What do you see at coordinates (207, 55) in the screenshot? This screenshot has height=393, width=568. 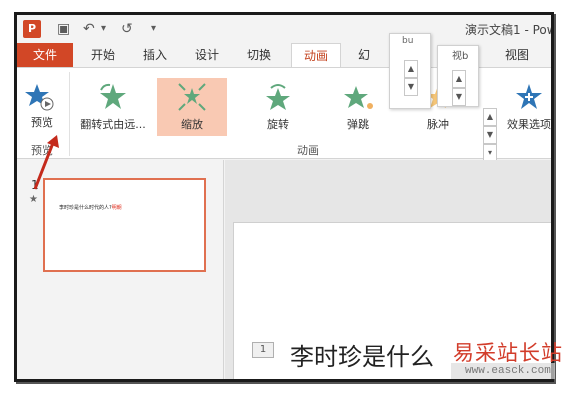 I see `tab-design: 设计` at bounding box center [207, 55].